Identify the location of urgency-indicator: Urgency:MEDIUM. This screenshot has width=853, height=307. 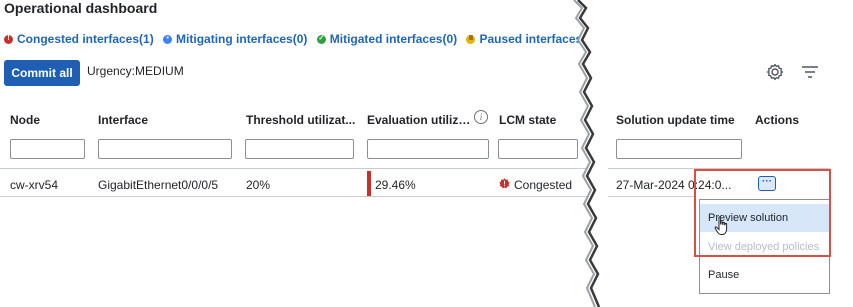
(135, 71).